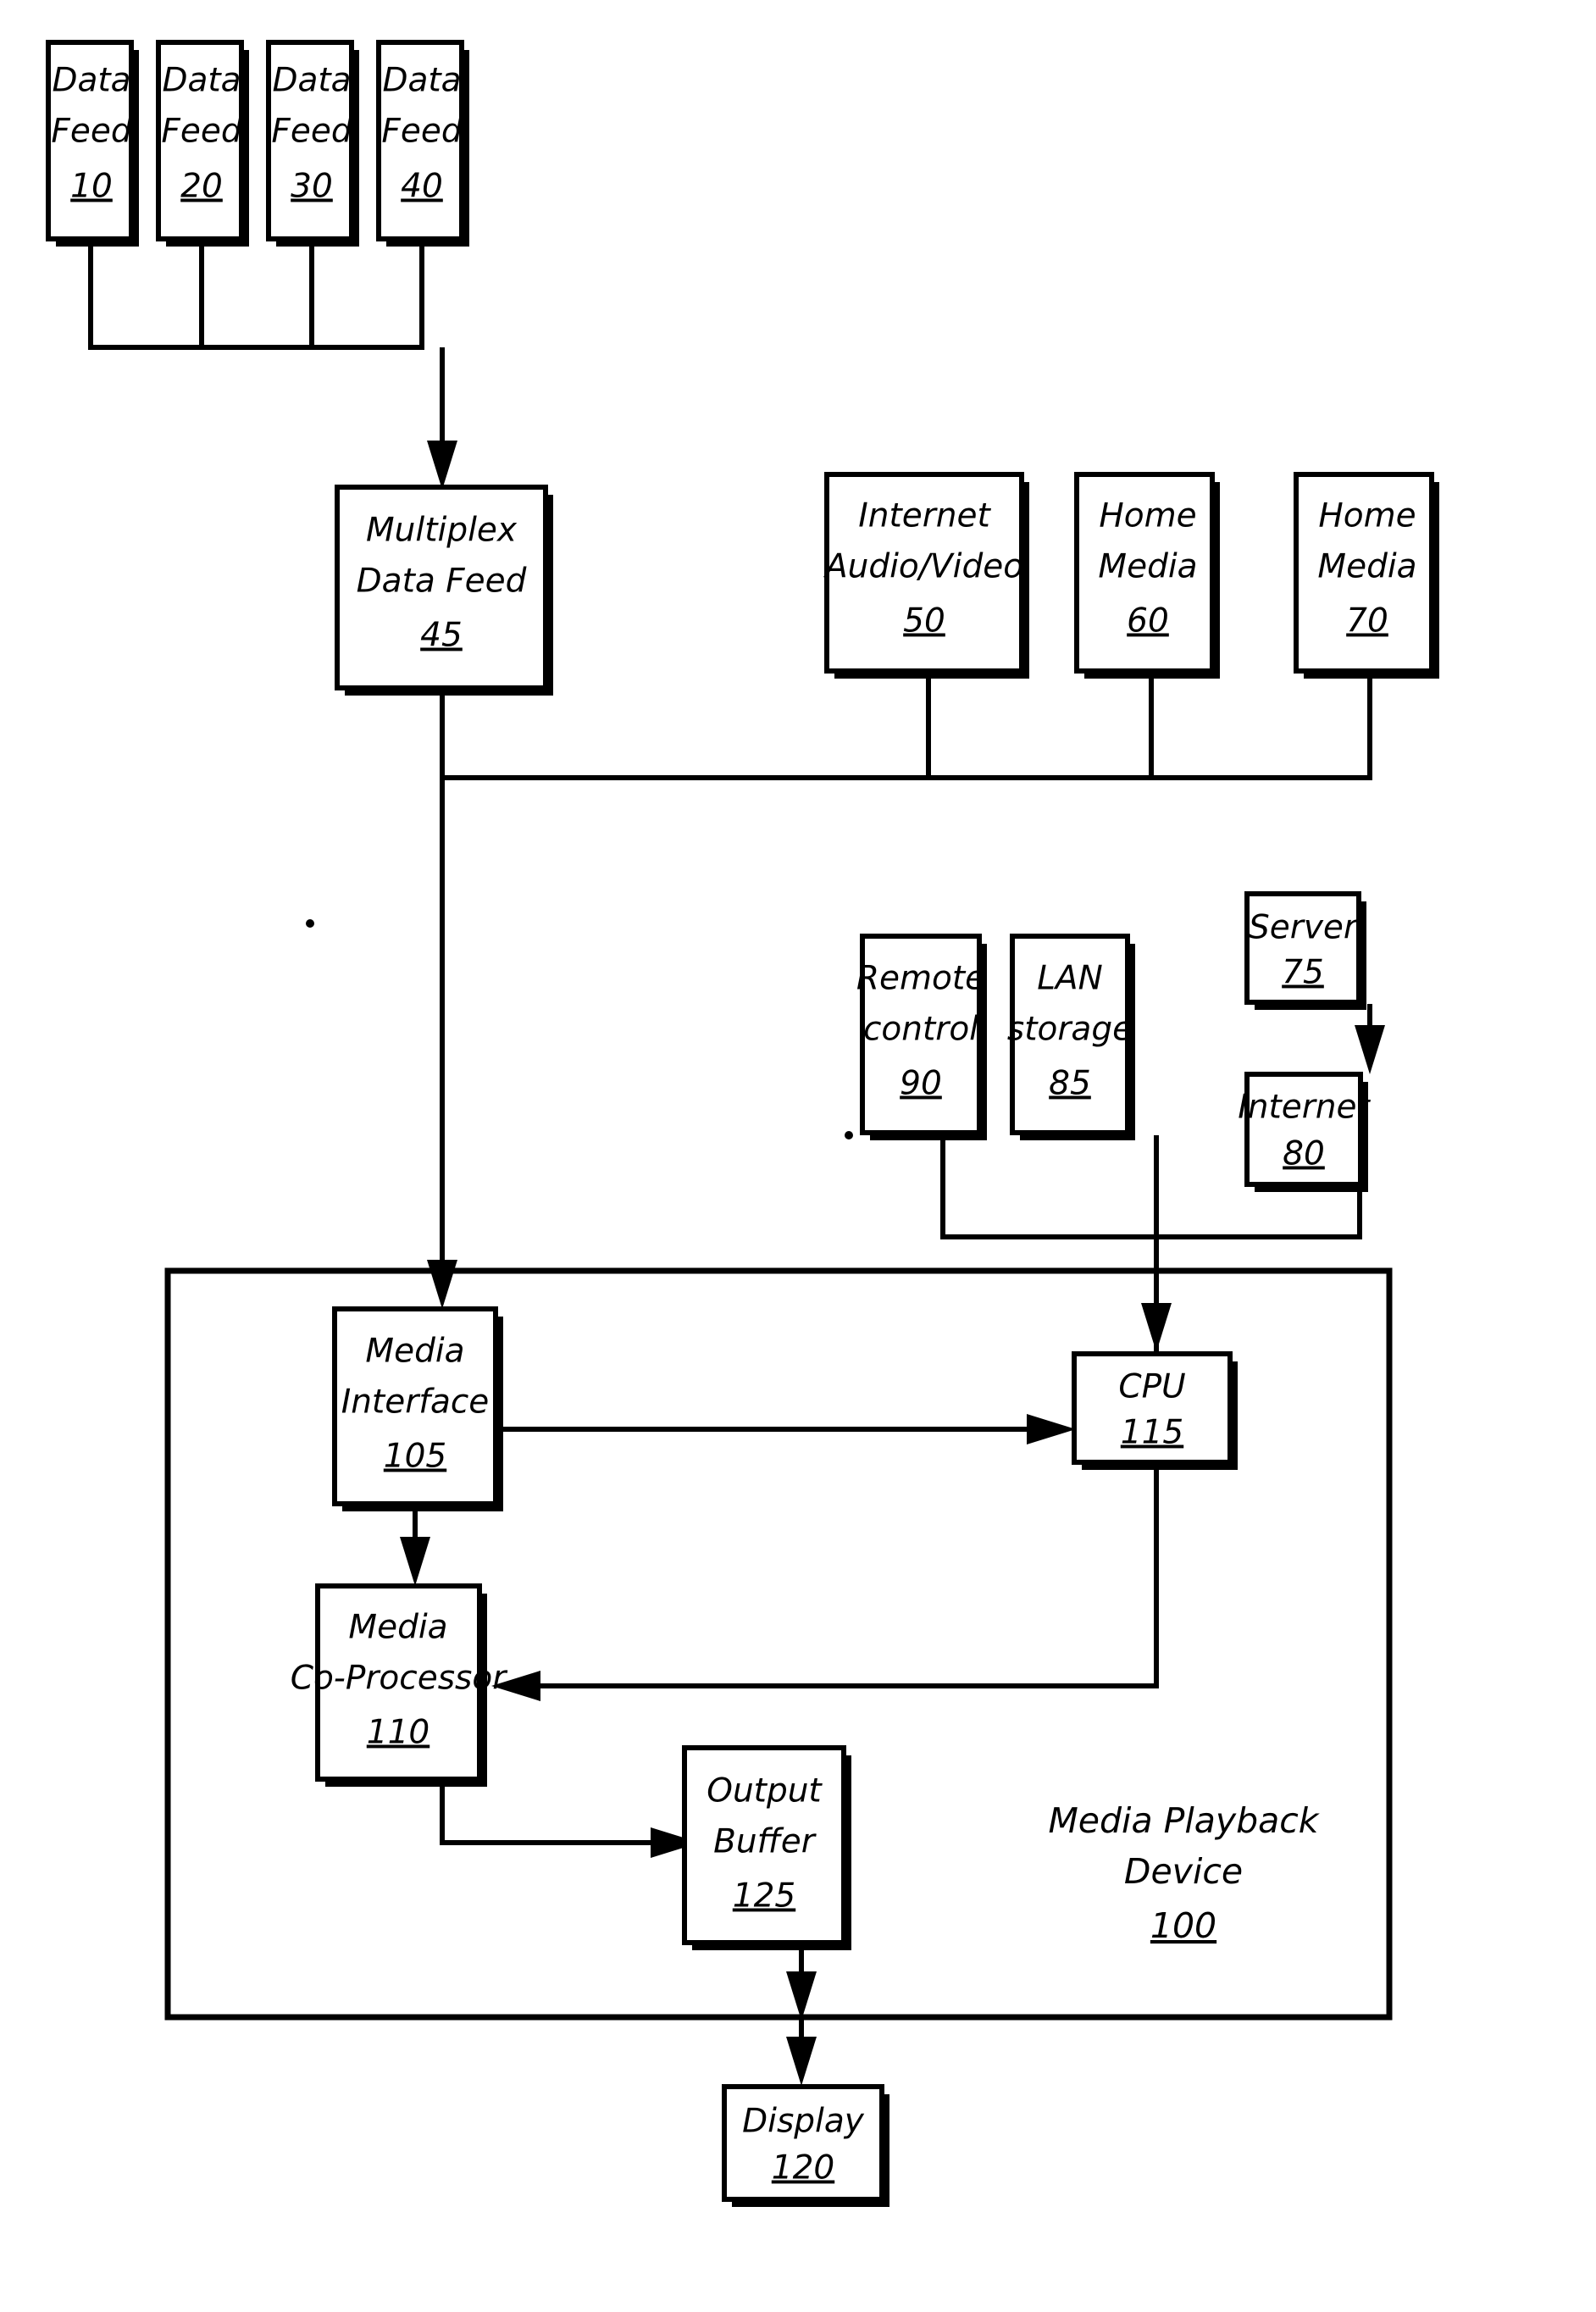  Describe the element at coordinates (421, 132) in the screenshot. I see `data-feed-40-line2: Feed` at that location.